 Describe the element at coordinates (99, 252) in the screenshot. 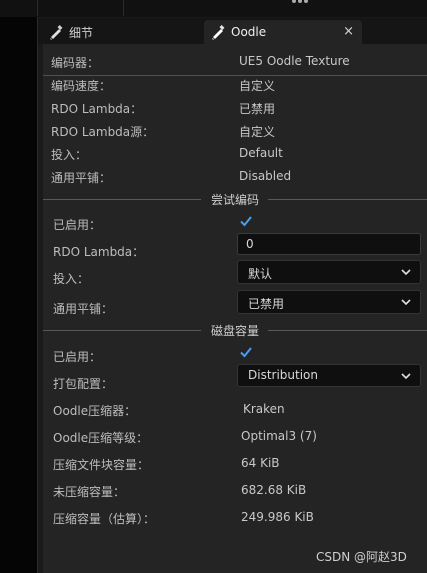

I see `try-rdo-label: RDO Lambda：` at that location.